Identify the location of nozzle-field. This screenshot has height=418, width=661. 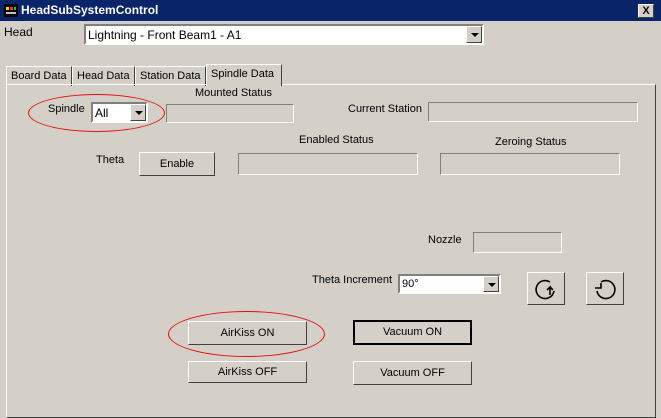
(517, 242).